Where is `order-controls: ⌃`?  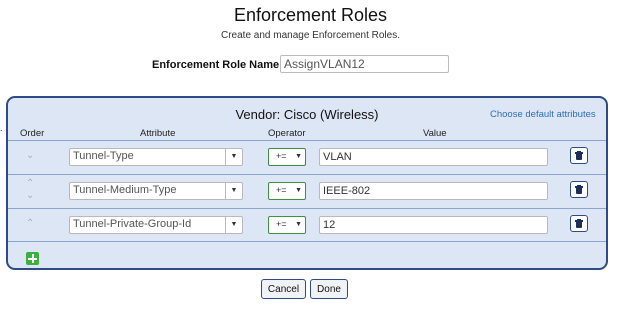
order-controls: ⌃ is located at coordinates (33, 225).